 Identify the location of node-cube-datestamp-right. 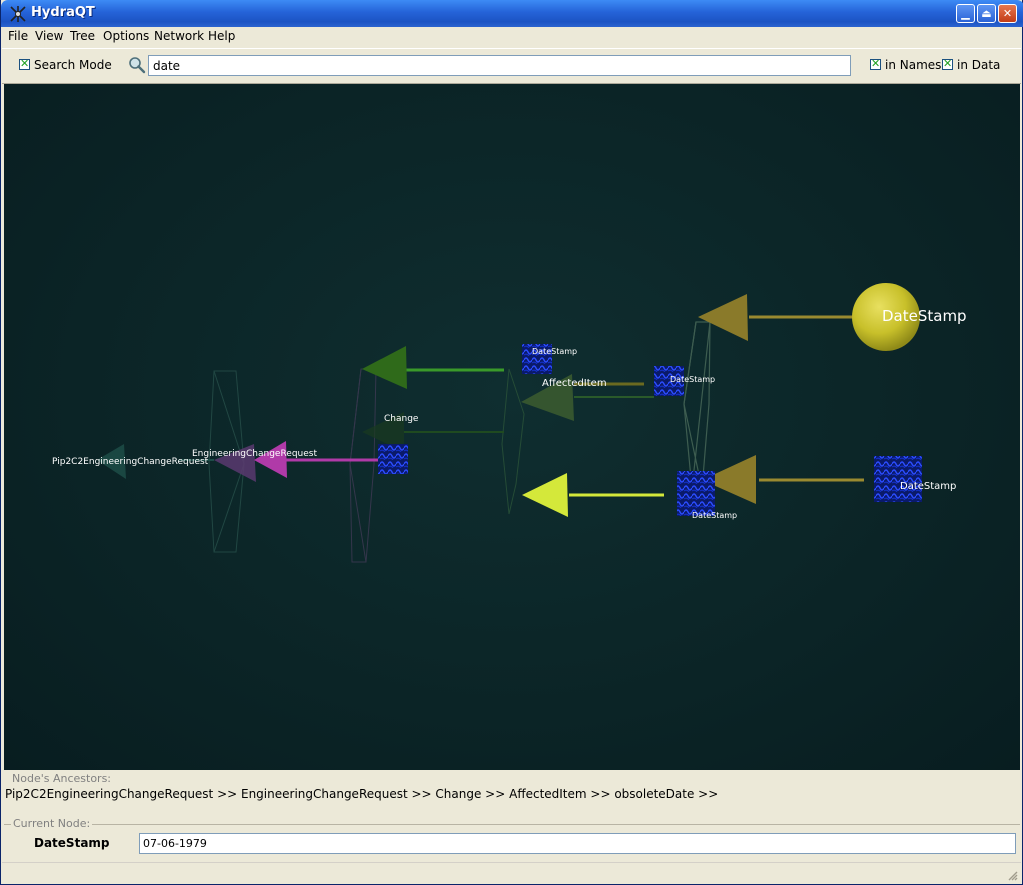
(898, 479).